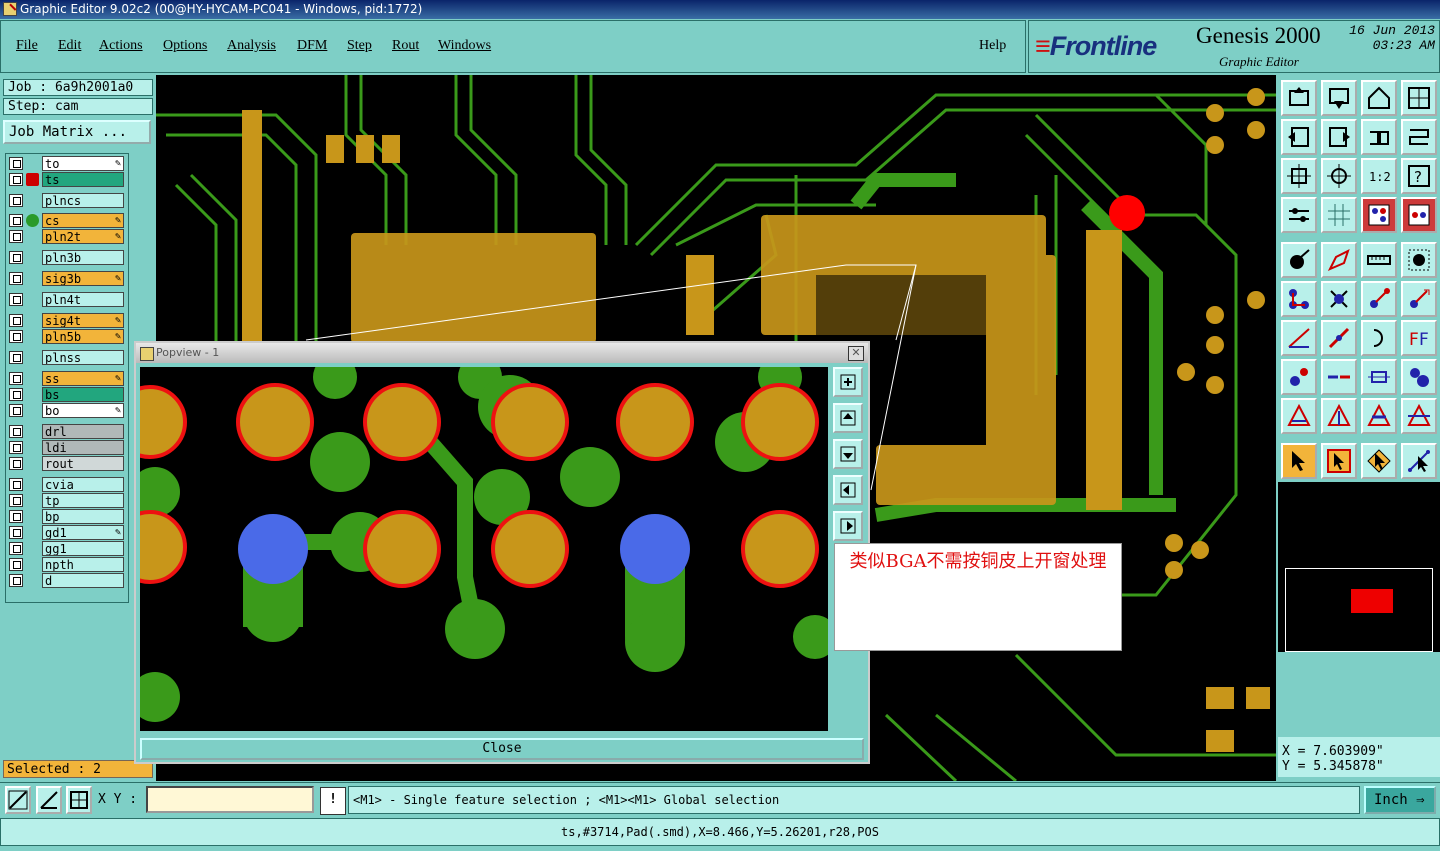 Image resolution: width=1440 pixels, height=851 pixels. What do you see at coordinates (1299, 176) in the screenshot?
I see `zoom-fit-icon` at bounding box center [1299, 176].